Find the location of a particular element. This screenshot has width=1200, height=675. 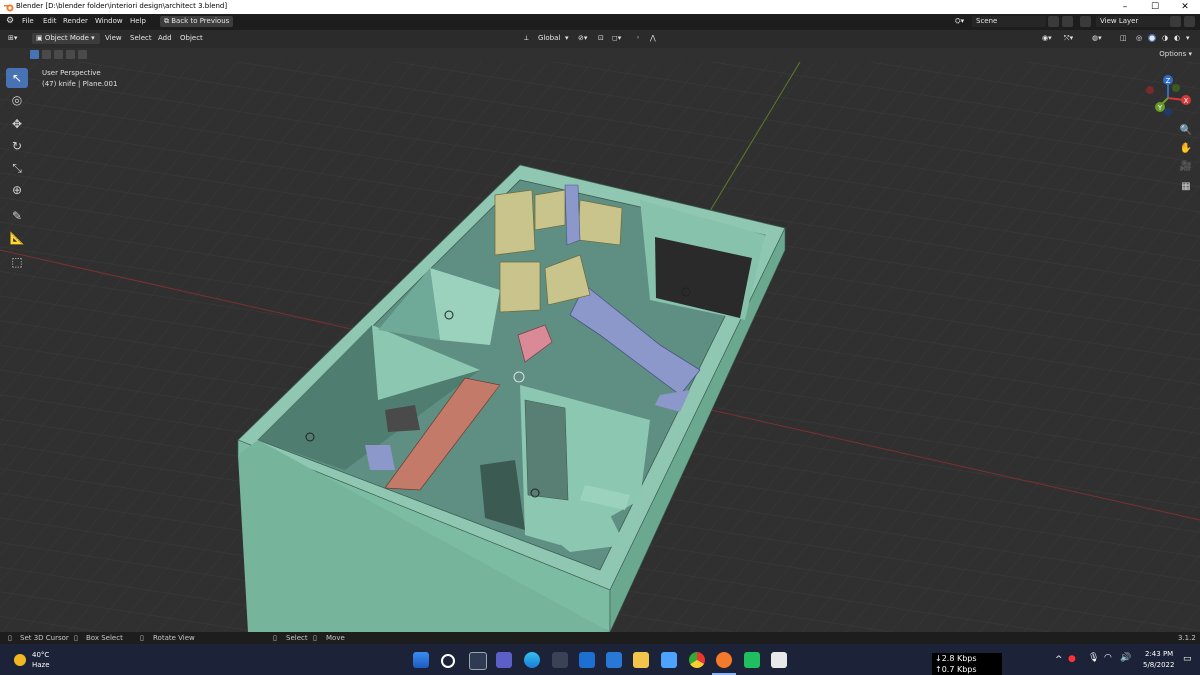

orientation-dropdown: Global is located at coordinates (549, 38).